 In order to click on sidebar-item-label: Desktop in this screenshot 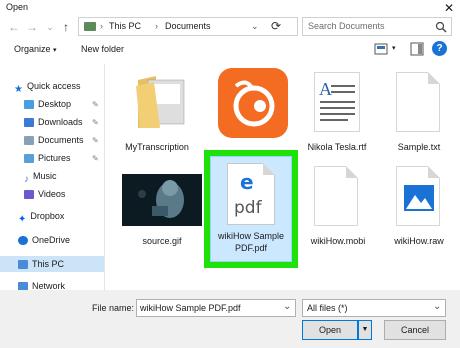, I will do `click(55, 104)`.